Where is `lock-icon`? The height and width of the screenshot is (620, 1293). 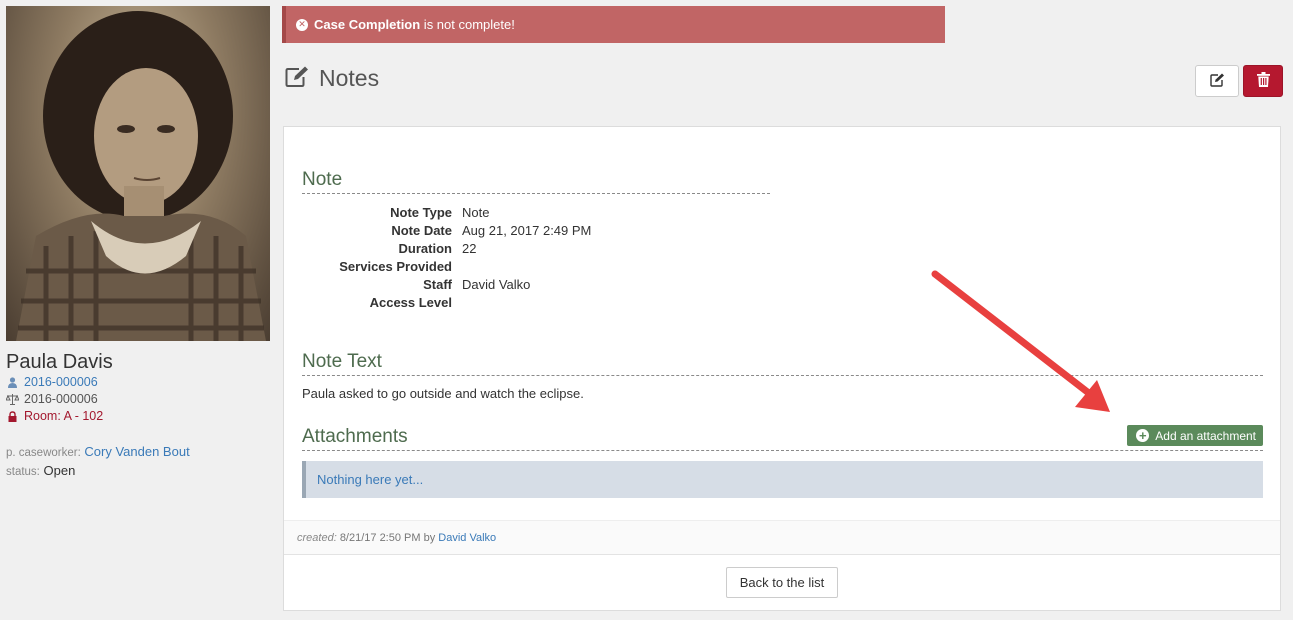 lock-icon is located at coordinates (12, 416).